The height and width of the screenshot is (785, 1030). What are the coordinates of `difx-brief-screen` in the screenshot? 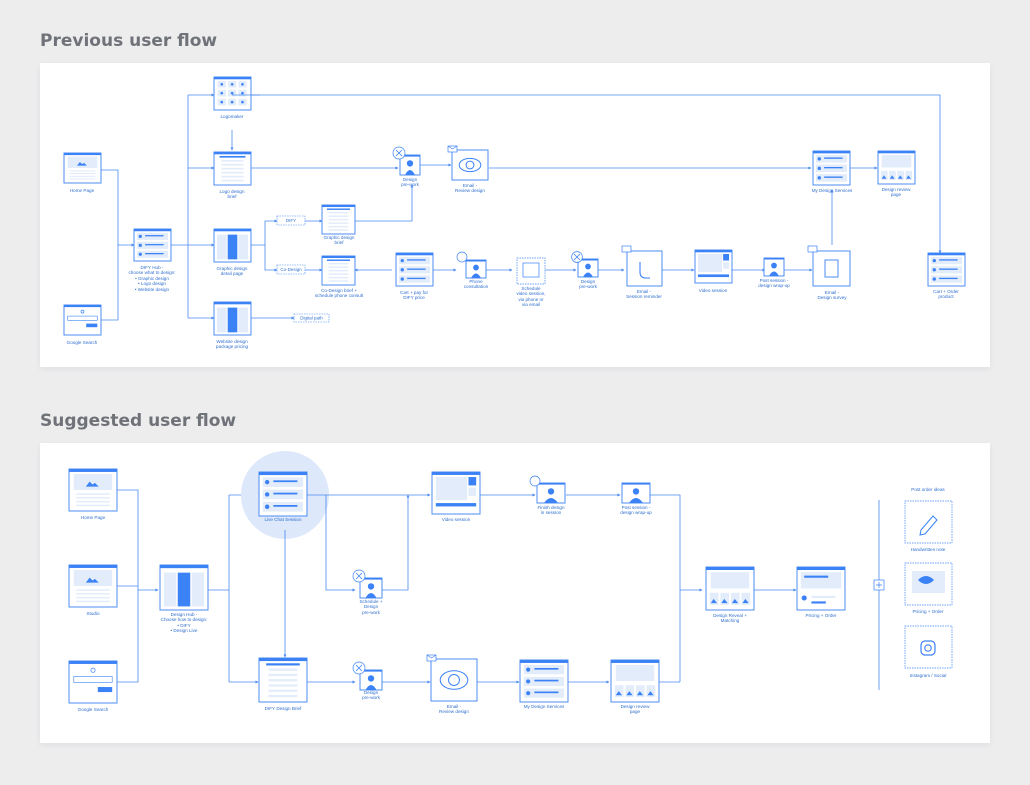 It's located at (283, 680).